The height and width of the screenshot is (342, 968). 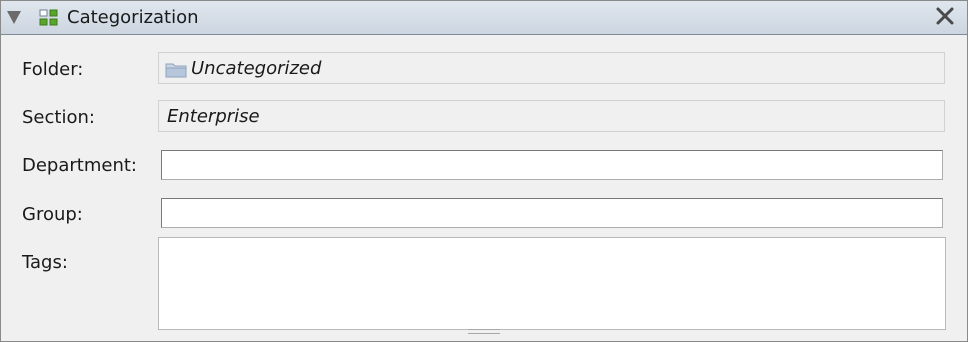 What do you see at coordinates (48, 17) in the screenshot?
I see `category-grid-icon` at bounding box center [48, 17].